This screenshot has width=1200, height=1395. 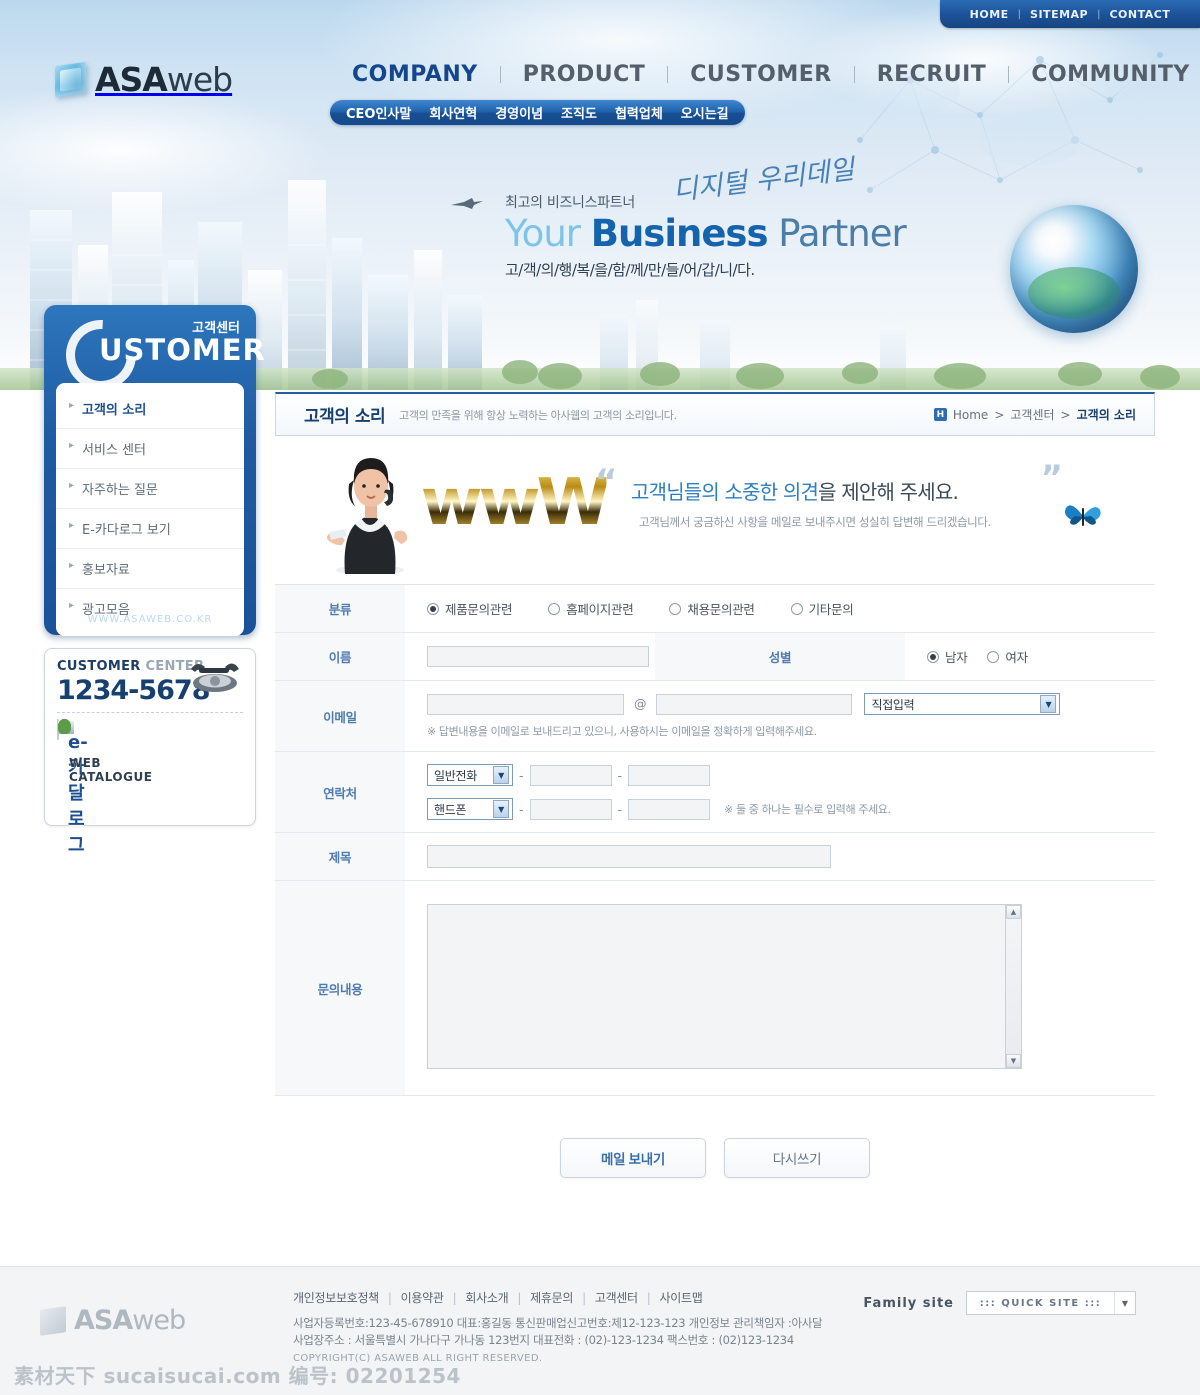 I want to click on contact-note: ※ 둘 중 하나는 필수로 입력해 주세요., so click(x=807, y=809).